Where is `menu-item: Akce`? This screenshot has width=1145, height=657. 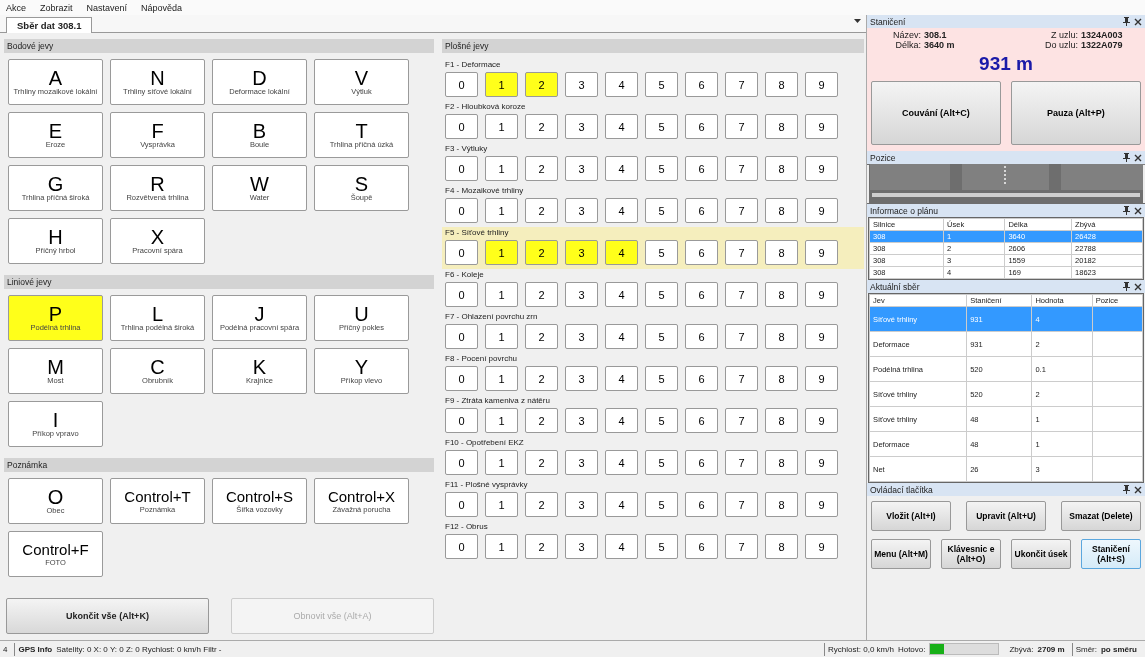 menu-item: Akce is located at coordinates (16, 7).